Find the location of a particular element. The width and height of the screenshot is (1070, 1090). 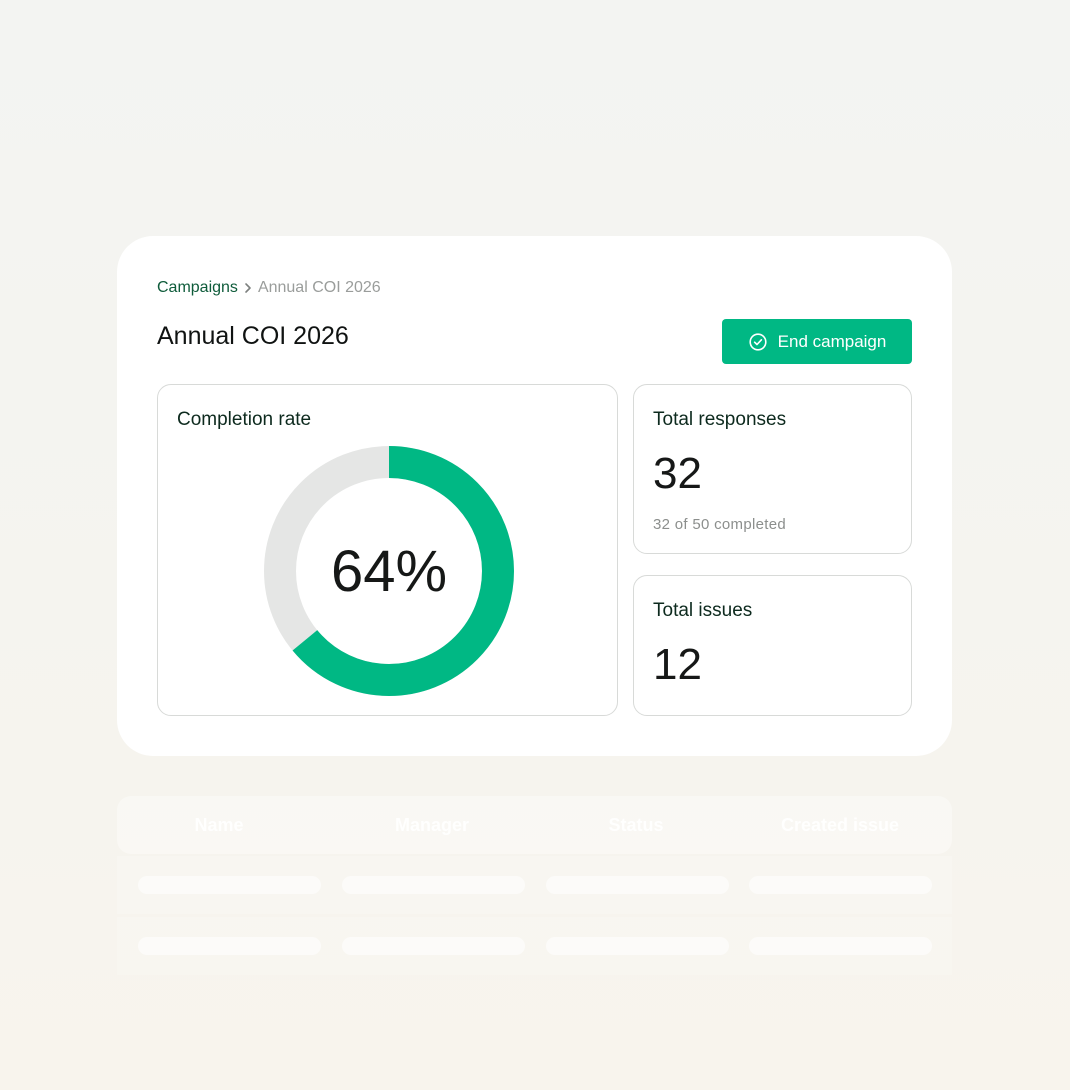

column-name: Name is located at coordinates (219, 825).